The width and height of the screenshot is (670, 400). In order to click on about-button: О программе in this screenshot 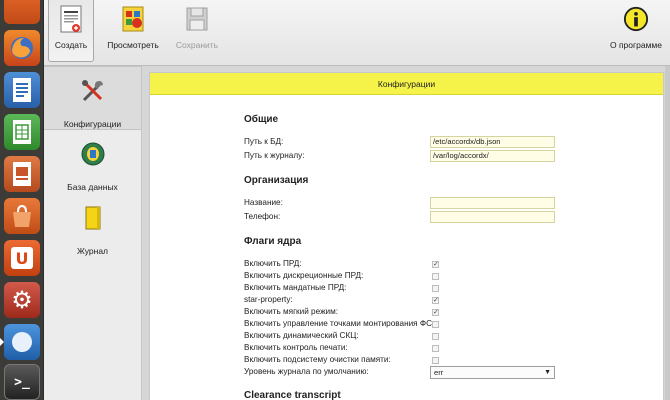, I will do `click(636, 31)`.